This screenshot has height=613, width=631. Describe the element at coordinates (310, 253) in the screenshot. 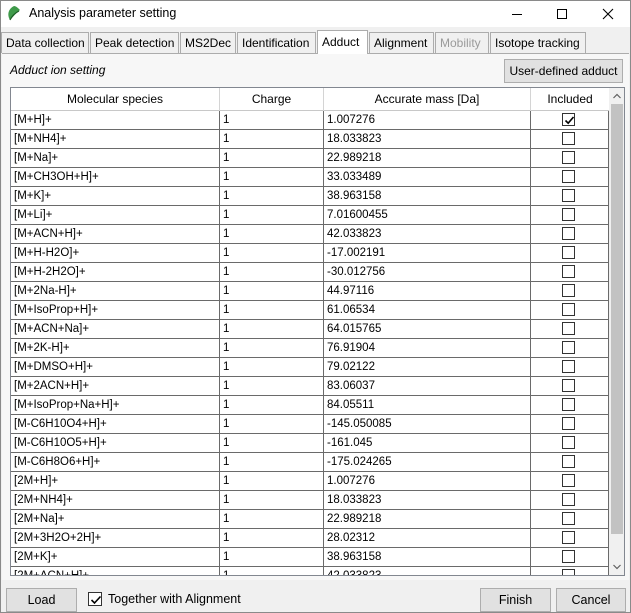

I see `table-row: [M+H-H2O]+ 1 -17.002191` at that location.